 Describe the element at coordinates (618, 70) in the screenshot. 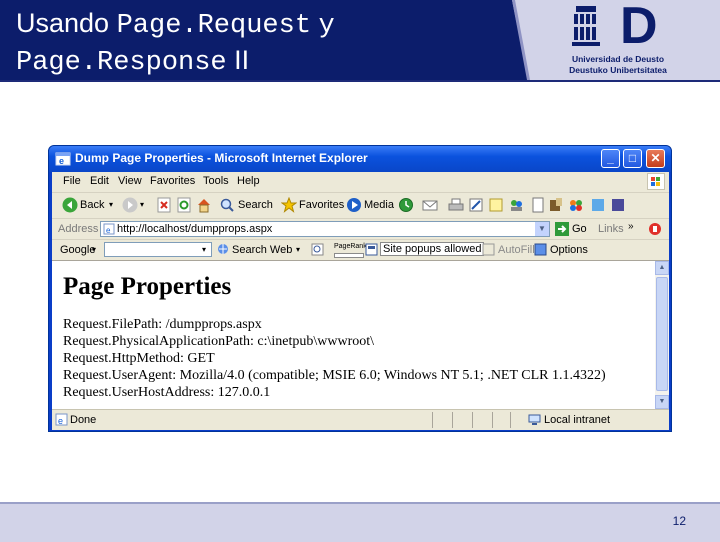

I see `logo-university-name-basque: Deustuko Unibertsitatea` at that location.